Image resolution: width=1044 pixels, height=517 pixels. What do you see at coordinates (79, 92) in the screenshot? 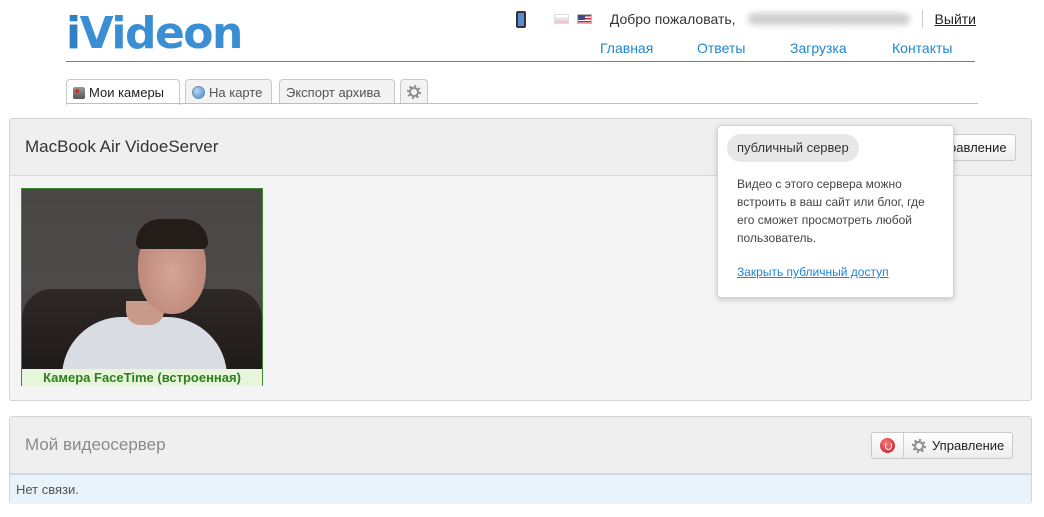
I see `camera-icon` at bounding box center [79, 92].